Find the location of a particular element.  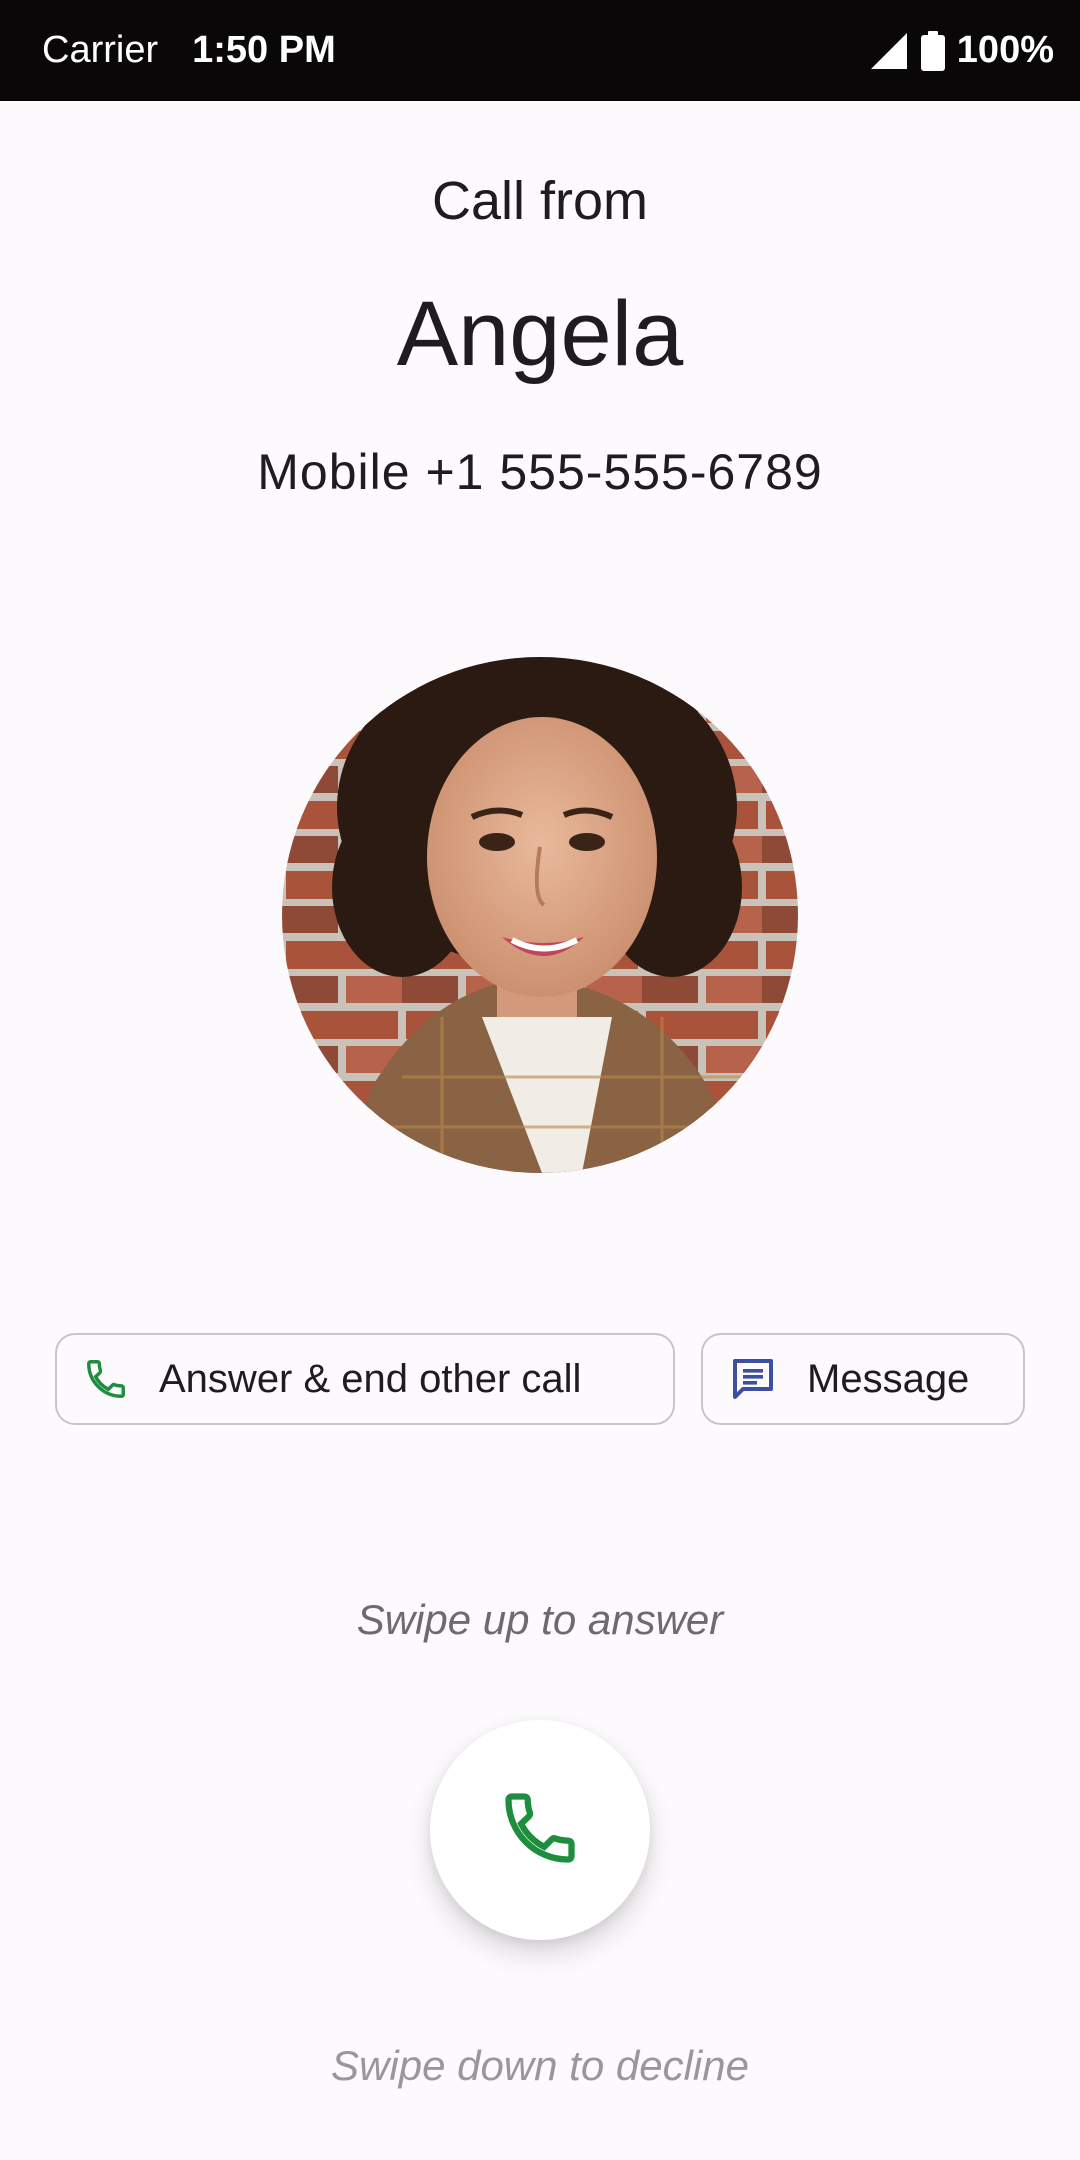

answer-end-other-call-button: Answer & end other call is located at coordinates (365, 1379).